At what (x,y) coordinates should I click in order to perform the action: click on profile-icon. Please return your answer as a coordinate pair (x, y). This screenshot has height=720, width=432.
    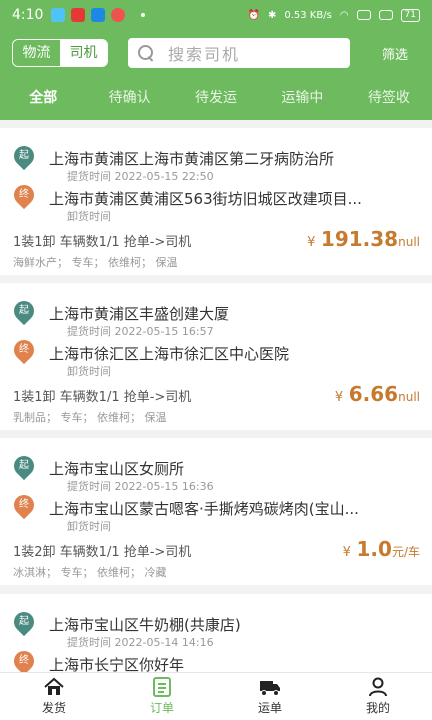
    Looking at the image, I should click on (378, 687).